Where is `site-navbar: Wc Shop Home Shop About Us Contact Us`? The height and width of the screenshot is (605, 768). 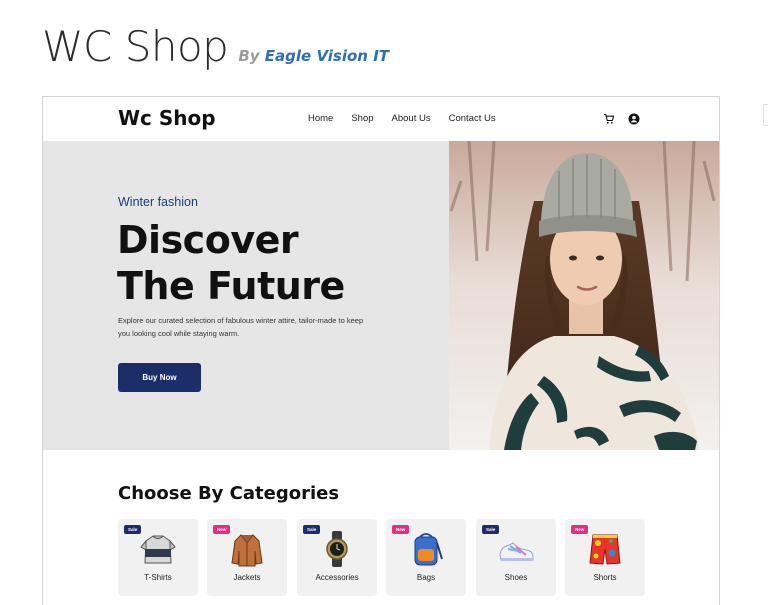 site-navbar: Wc Shop Home Shop About Us Contact Us is located at coordinates (381, 119).